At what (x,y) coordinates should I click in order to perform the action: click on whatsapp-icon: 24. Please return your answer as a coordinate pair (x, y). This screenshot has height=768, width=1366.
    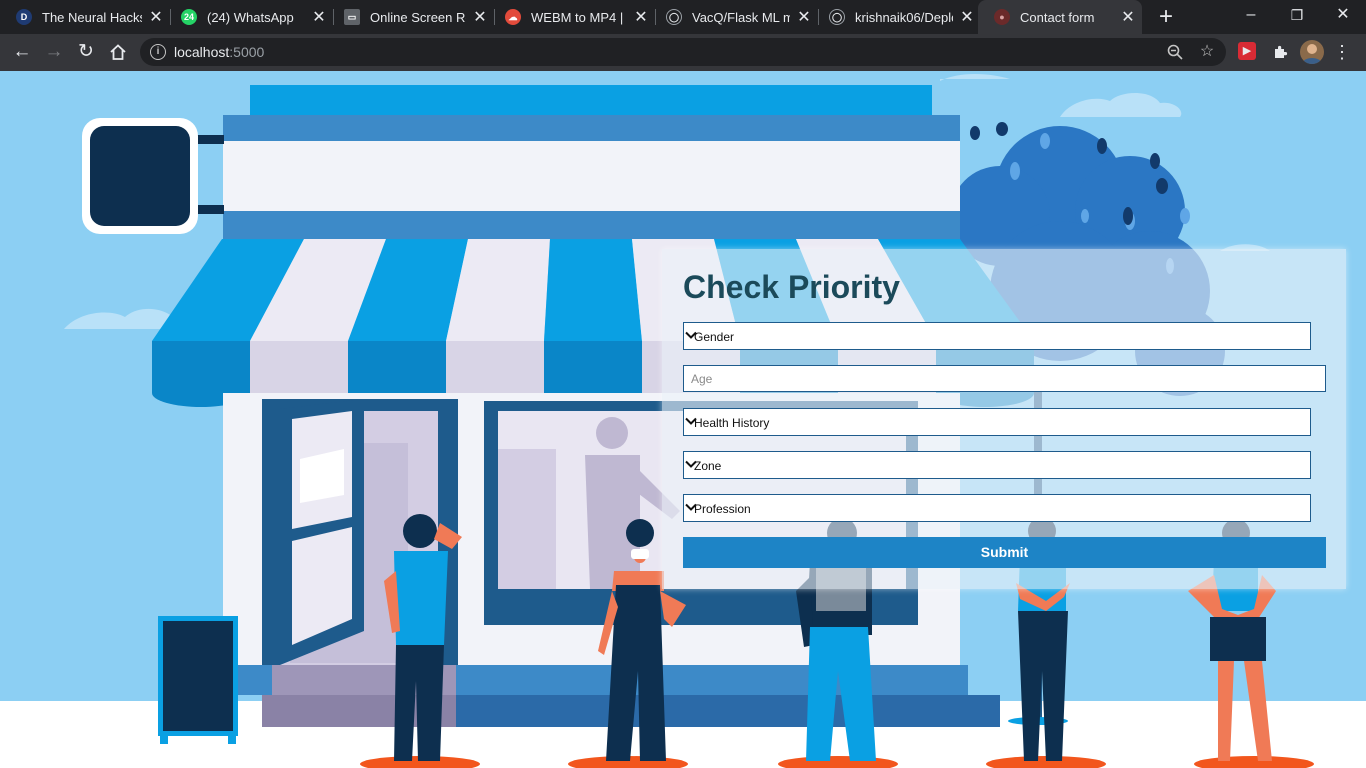
    Looking at the image, I should click on (189, 17).